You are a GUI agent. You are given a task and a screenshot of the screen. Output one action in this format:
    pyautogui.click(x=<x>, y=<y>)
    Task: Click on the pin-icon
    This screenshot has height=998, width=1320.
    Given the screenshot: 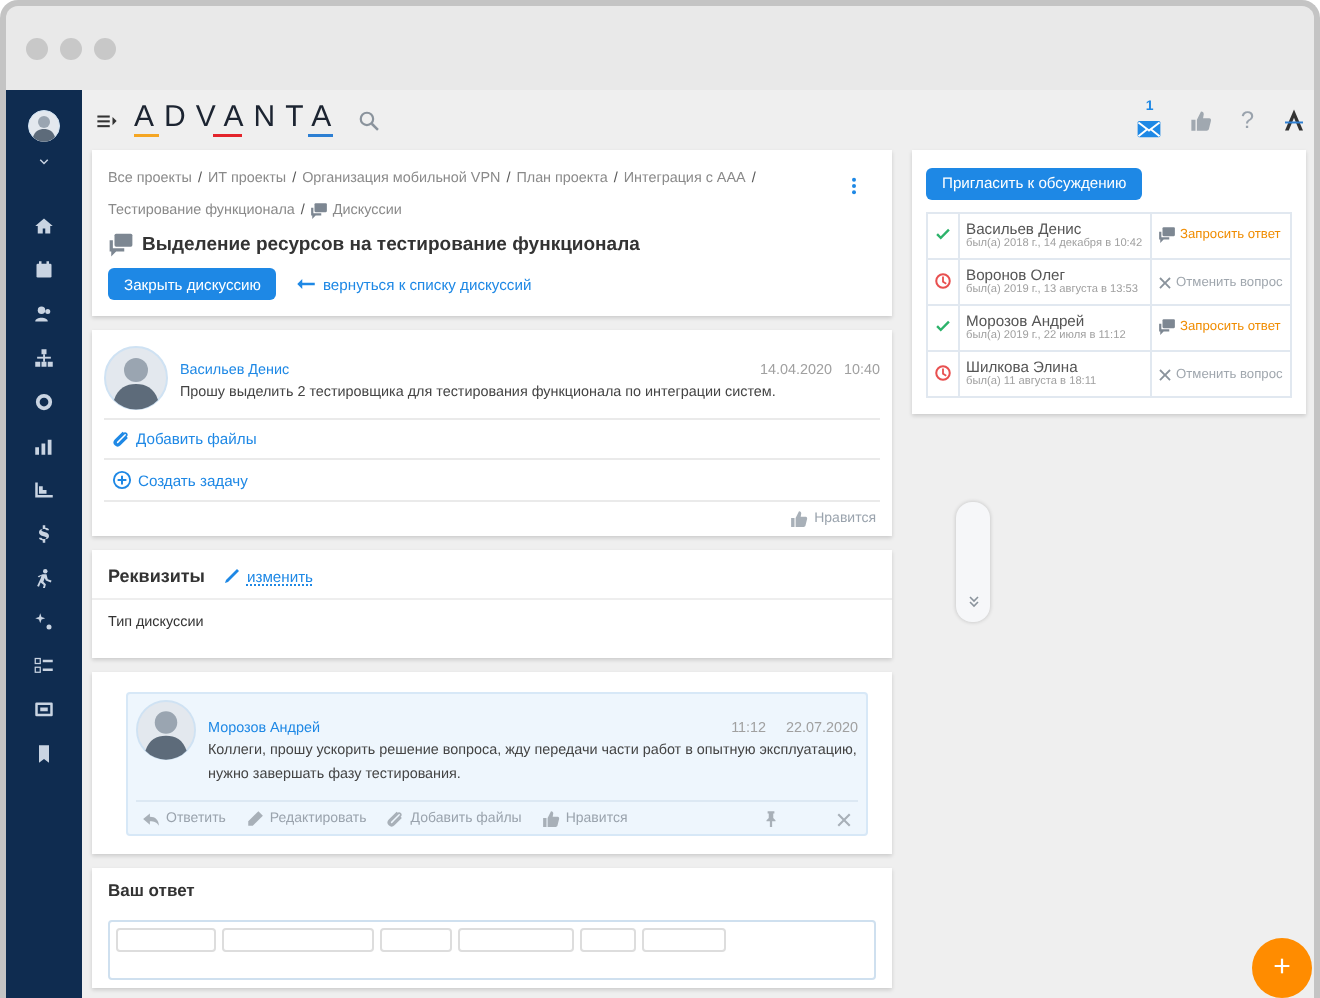 What is the action you would take?
    pyautogui.click(x=771, y=819)
    